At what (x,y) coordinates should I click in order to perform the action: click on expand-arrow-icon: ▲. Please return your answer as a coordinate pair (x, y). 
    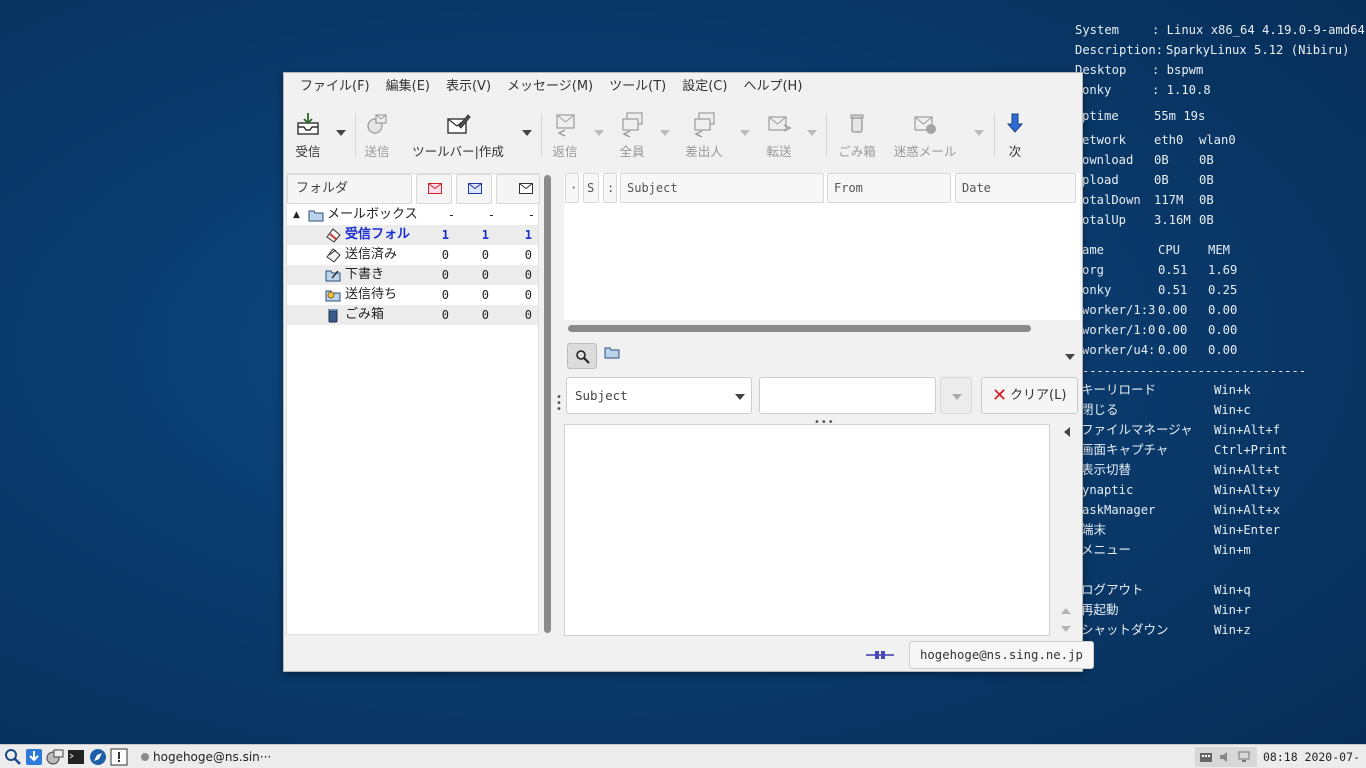
    Looking at the image, I should click on (296, 215).